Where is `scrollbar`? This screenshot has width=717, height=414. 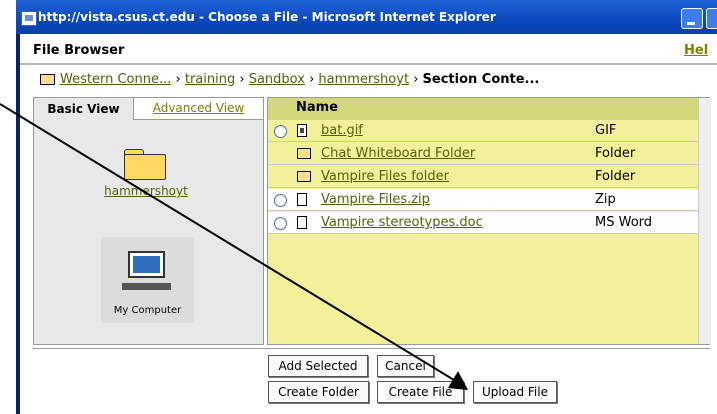 scrollbar is located at coordinates (704, 221).